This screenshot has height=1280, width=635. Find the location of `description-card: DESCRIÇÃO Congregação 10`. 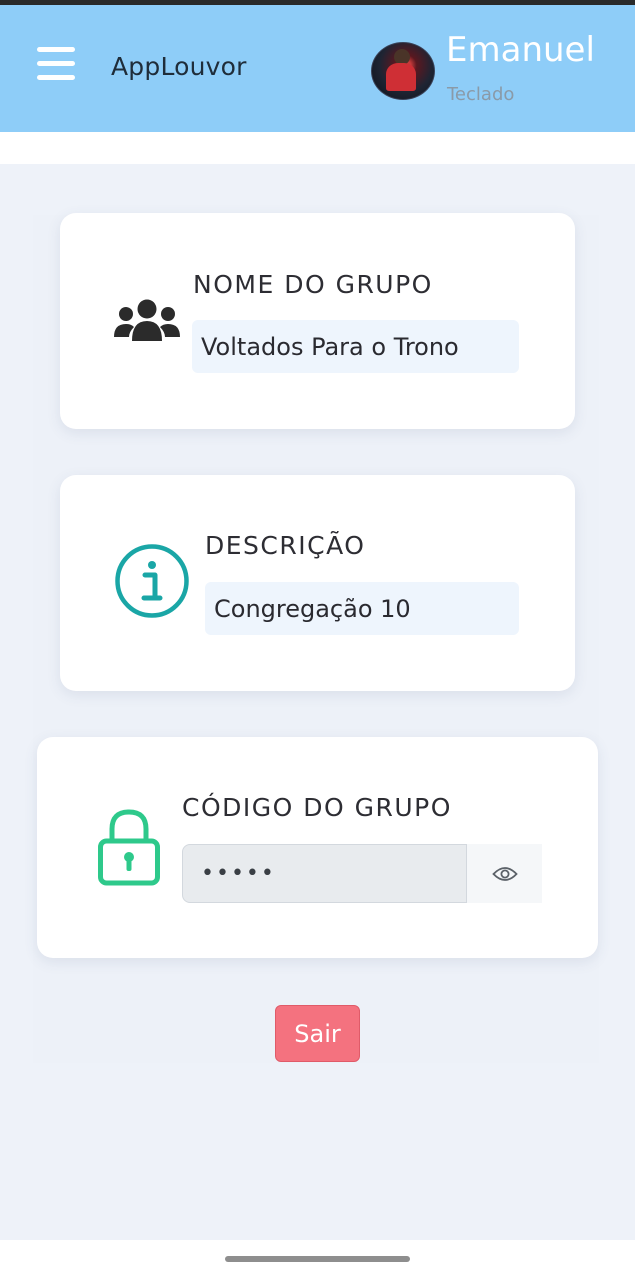

description-card: DESCRIÇÃO Congregação 10 is located at coordinates (317, 583).